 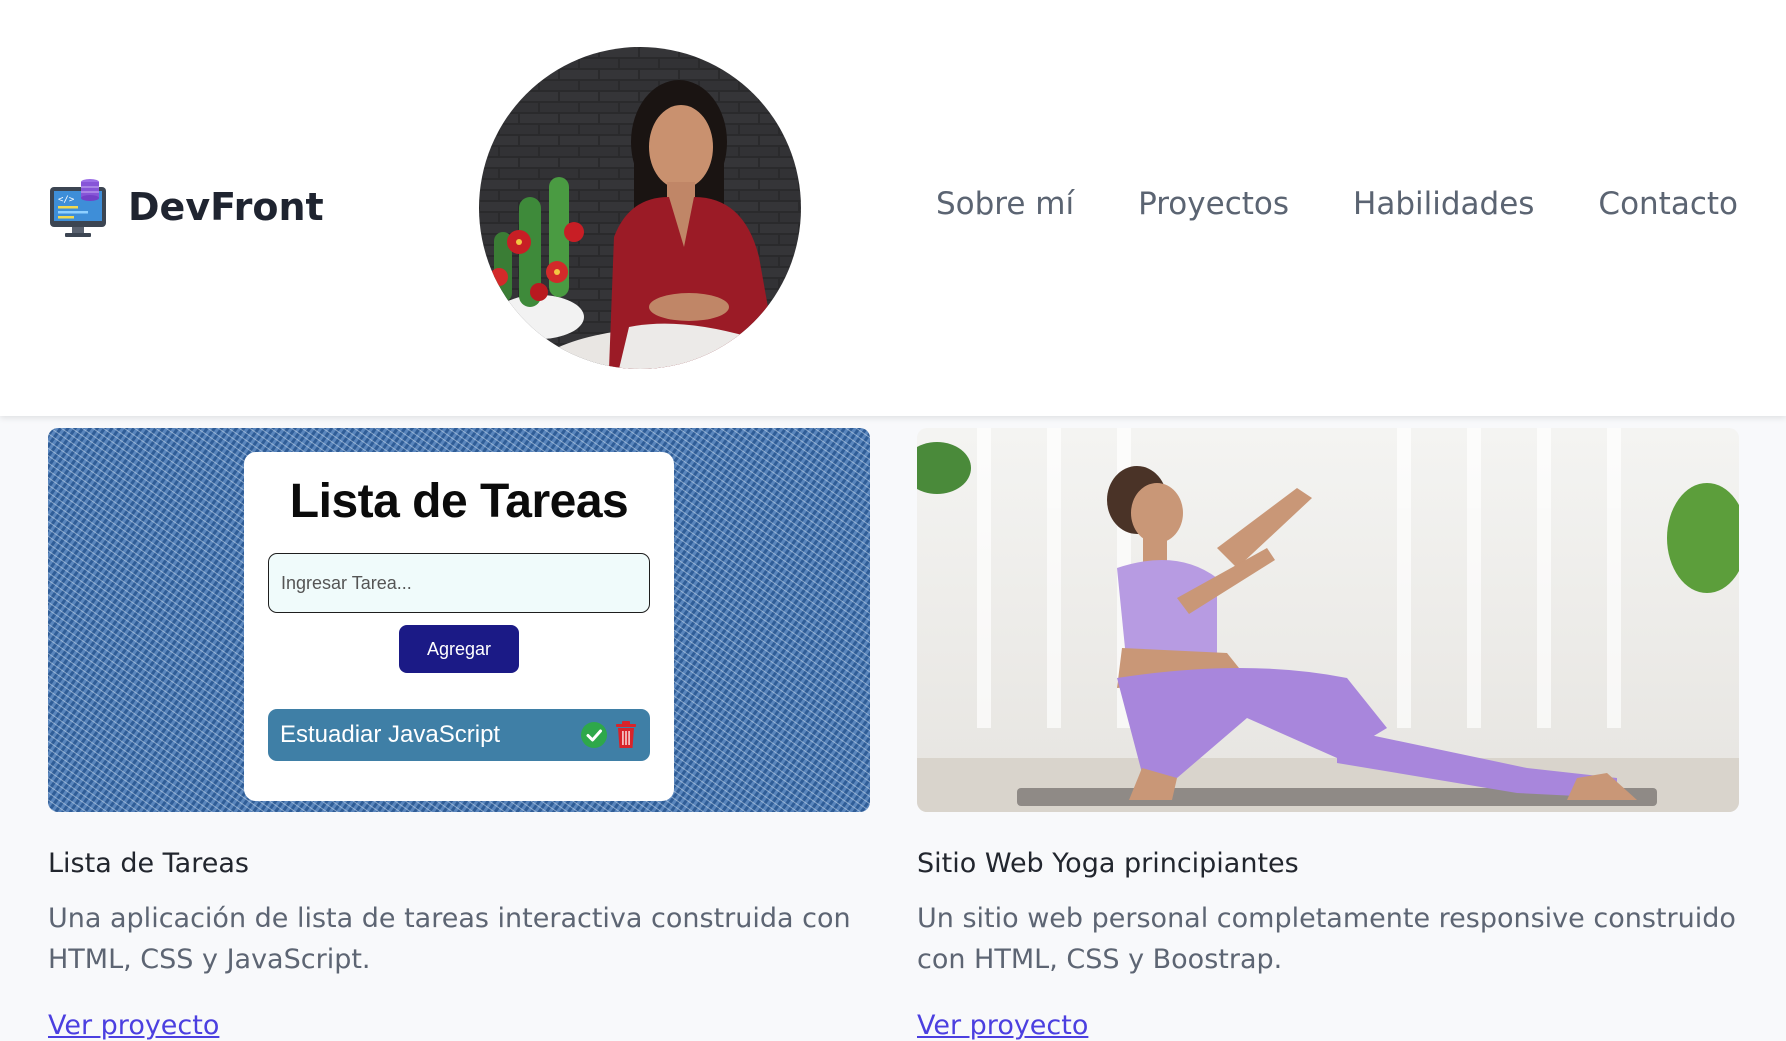 I want to click on nav-link-habilidades: Habilidades, so click(x=1443, y=204).